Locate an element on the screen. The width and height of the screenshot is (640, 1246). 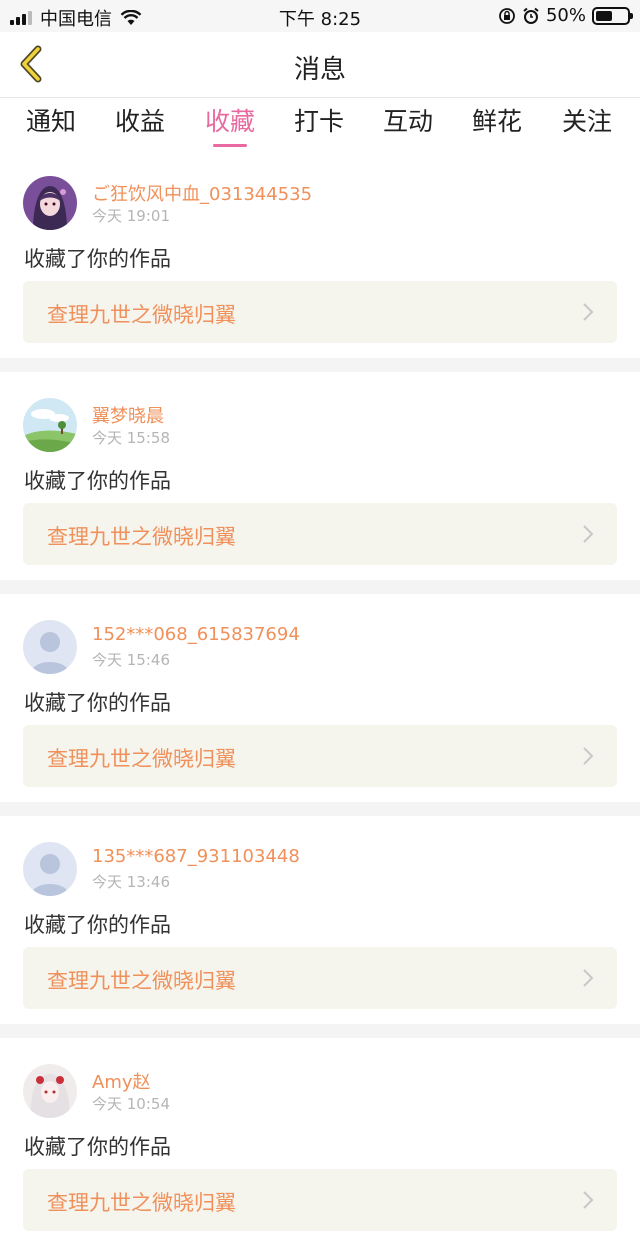
landscape-avatar-icon is located at coordinates (50, 425).